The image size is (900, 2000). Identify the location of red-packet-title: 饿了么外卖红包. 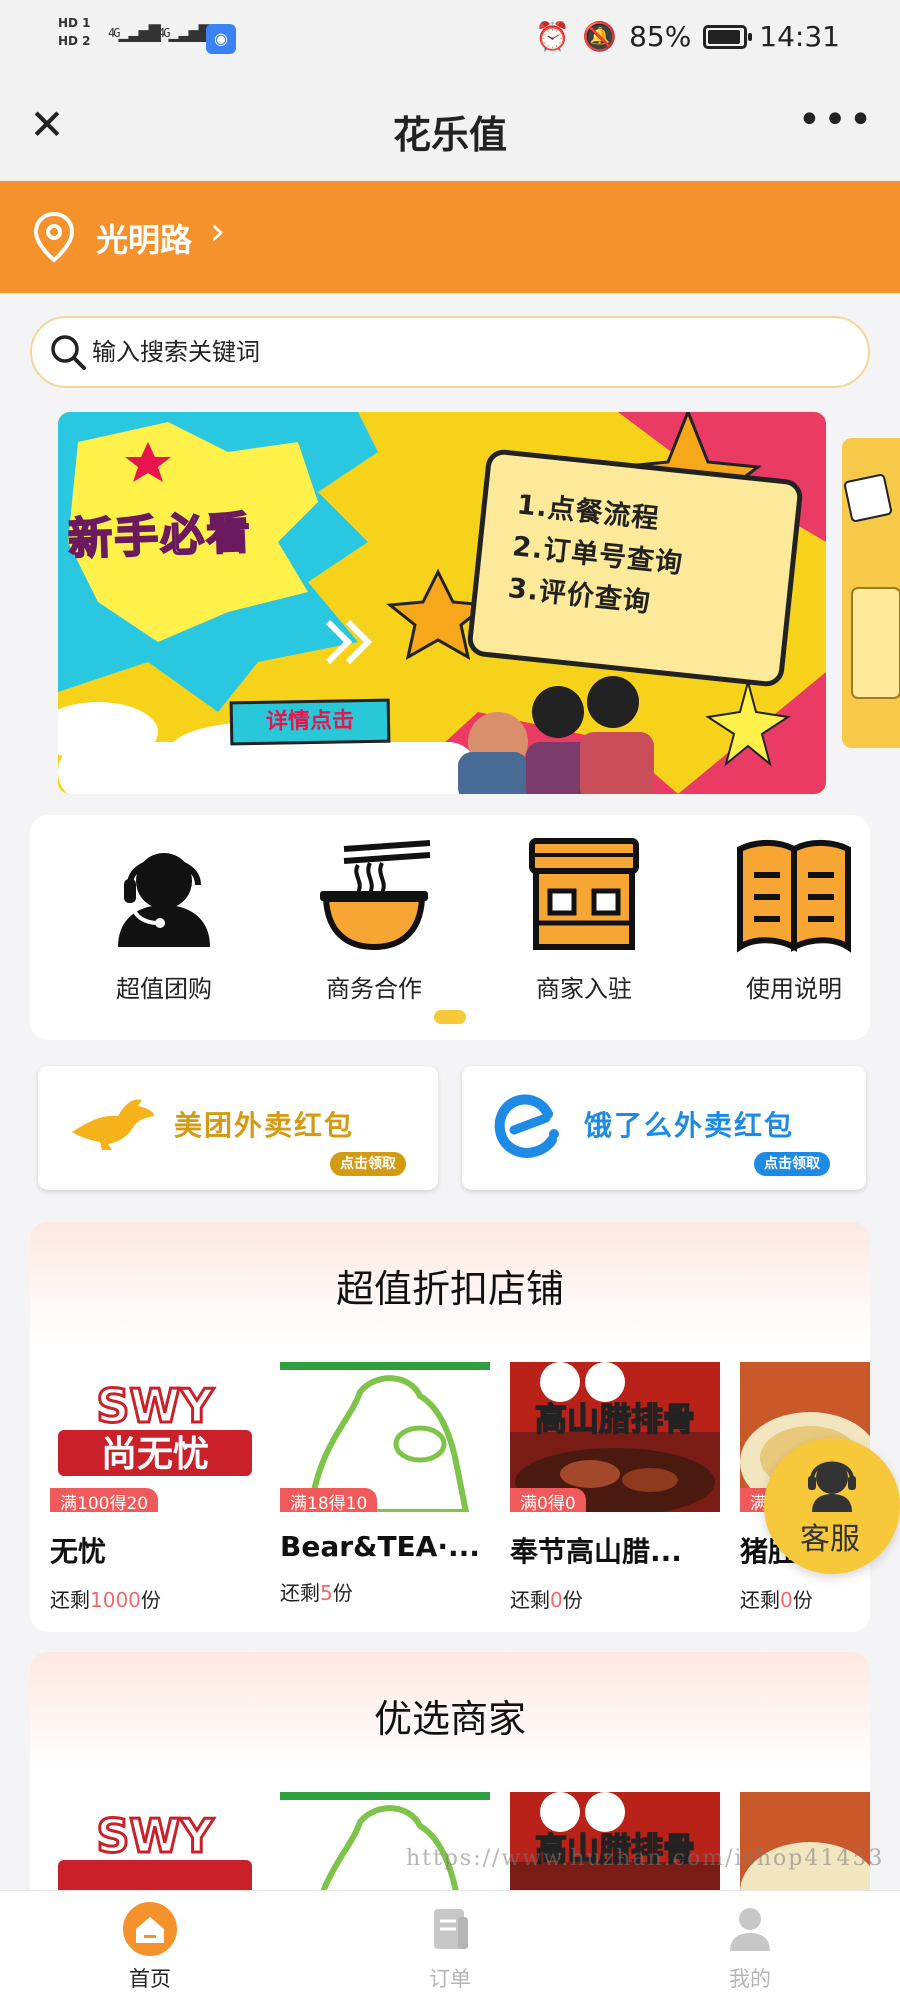
(689, 1125).